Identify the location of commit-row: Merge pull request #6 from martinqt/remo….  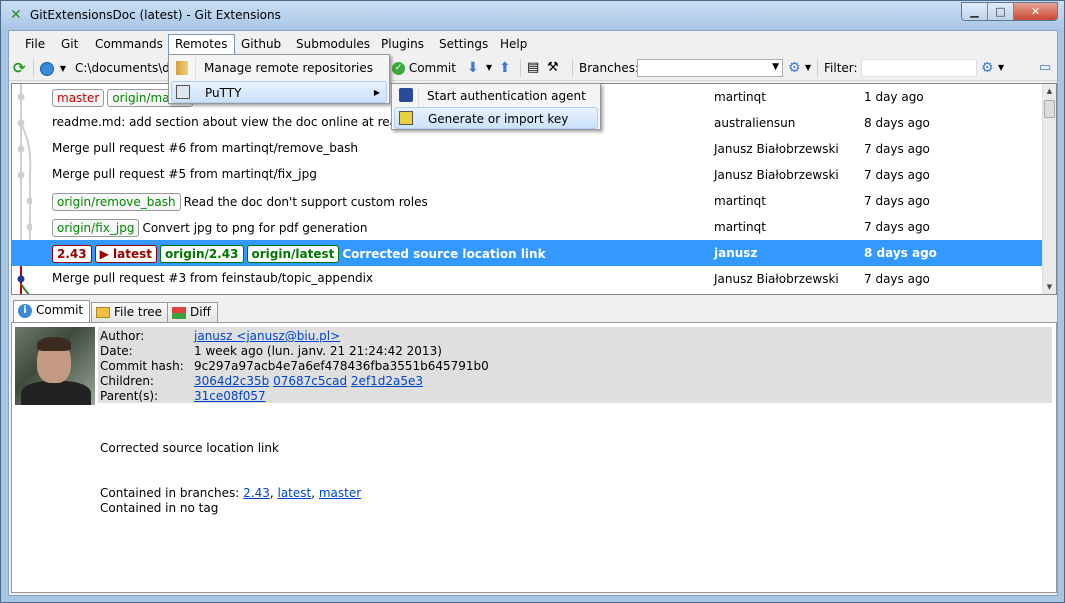
(528, 149).